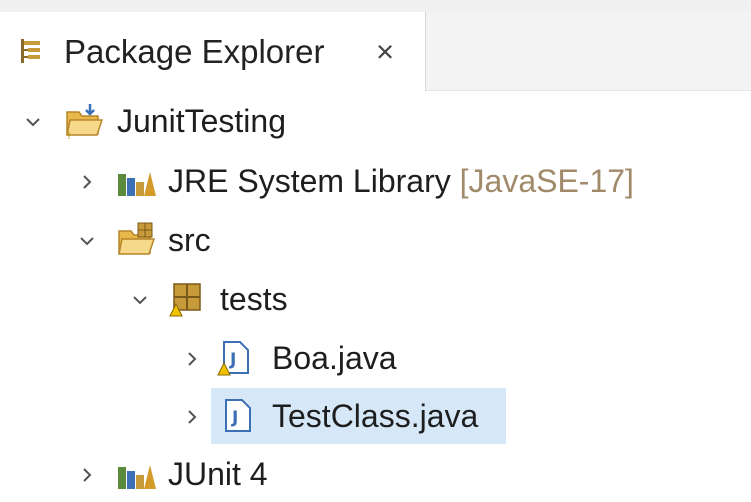  Describe the element at coordinates (201, 121) in the screenshot. I see `tree-item-label: JunitTesting` at that location.